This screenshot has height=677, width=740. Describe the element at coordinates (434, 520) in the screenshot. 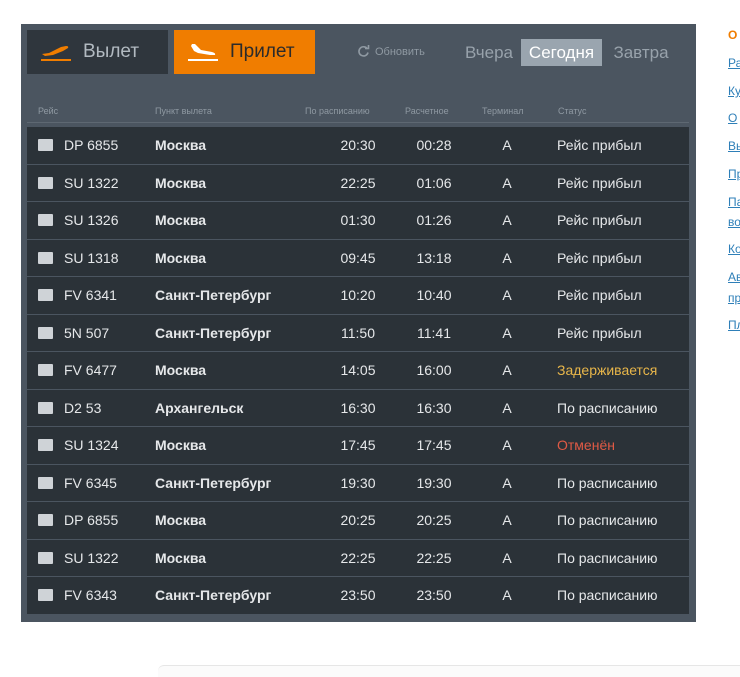

I see `cell-estimated: 20:25` at that location.